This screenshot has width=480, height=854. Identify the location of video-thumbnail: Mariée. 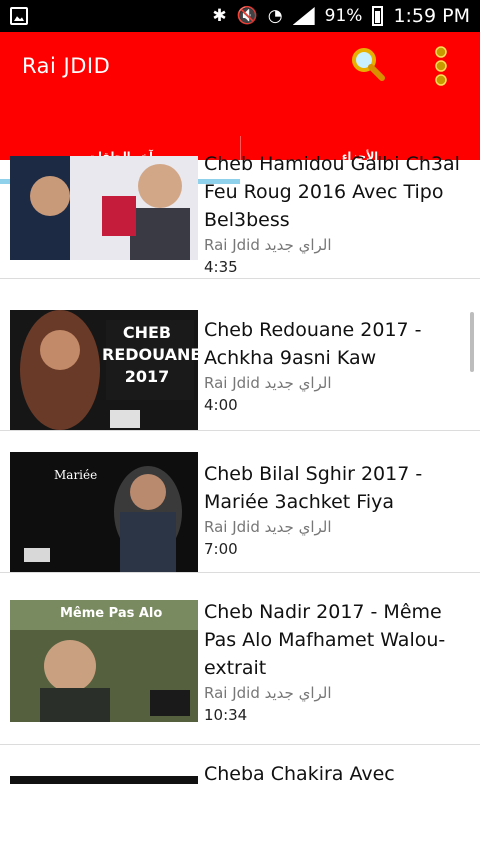
(104, 512).